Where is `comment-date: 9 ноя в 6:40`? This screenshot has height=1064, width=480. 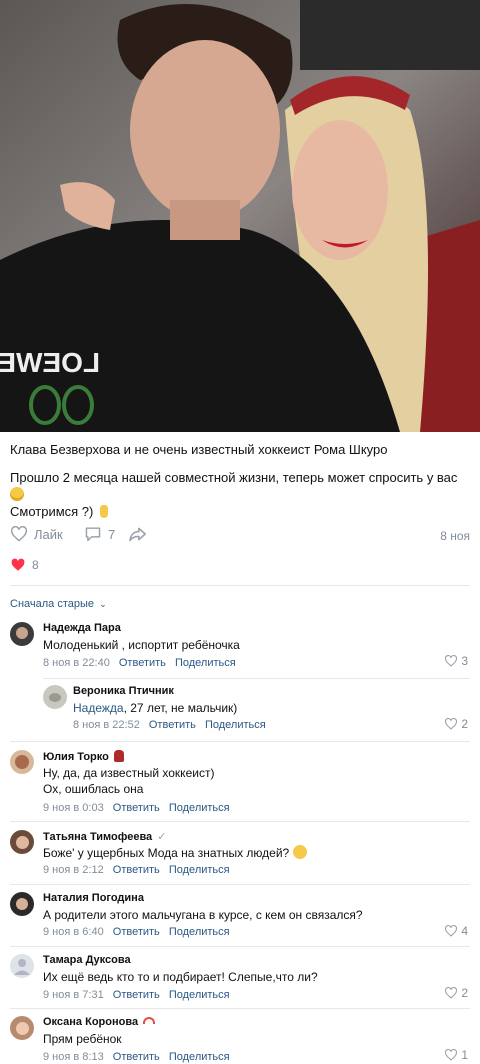
comment-date: 9 ноя в 6:40 is located at coordinates (73, 932).